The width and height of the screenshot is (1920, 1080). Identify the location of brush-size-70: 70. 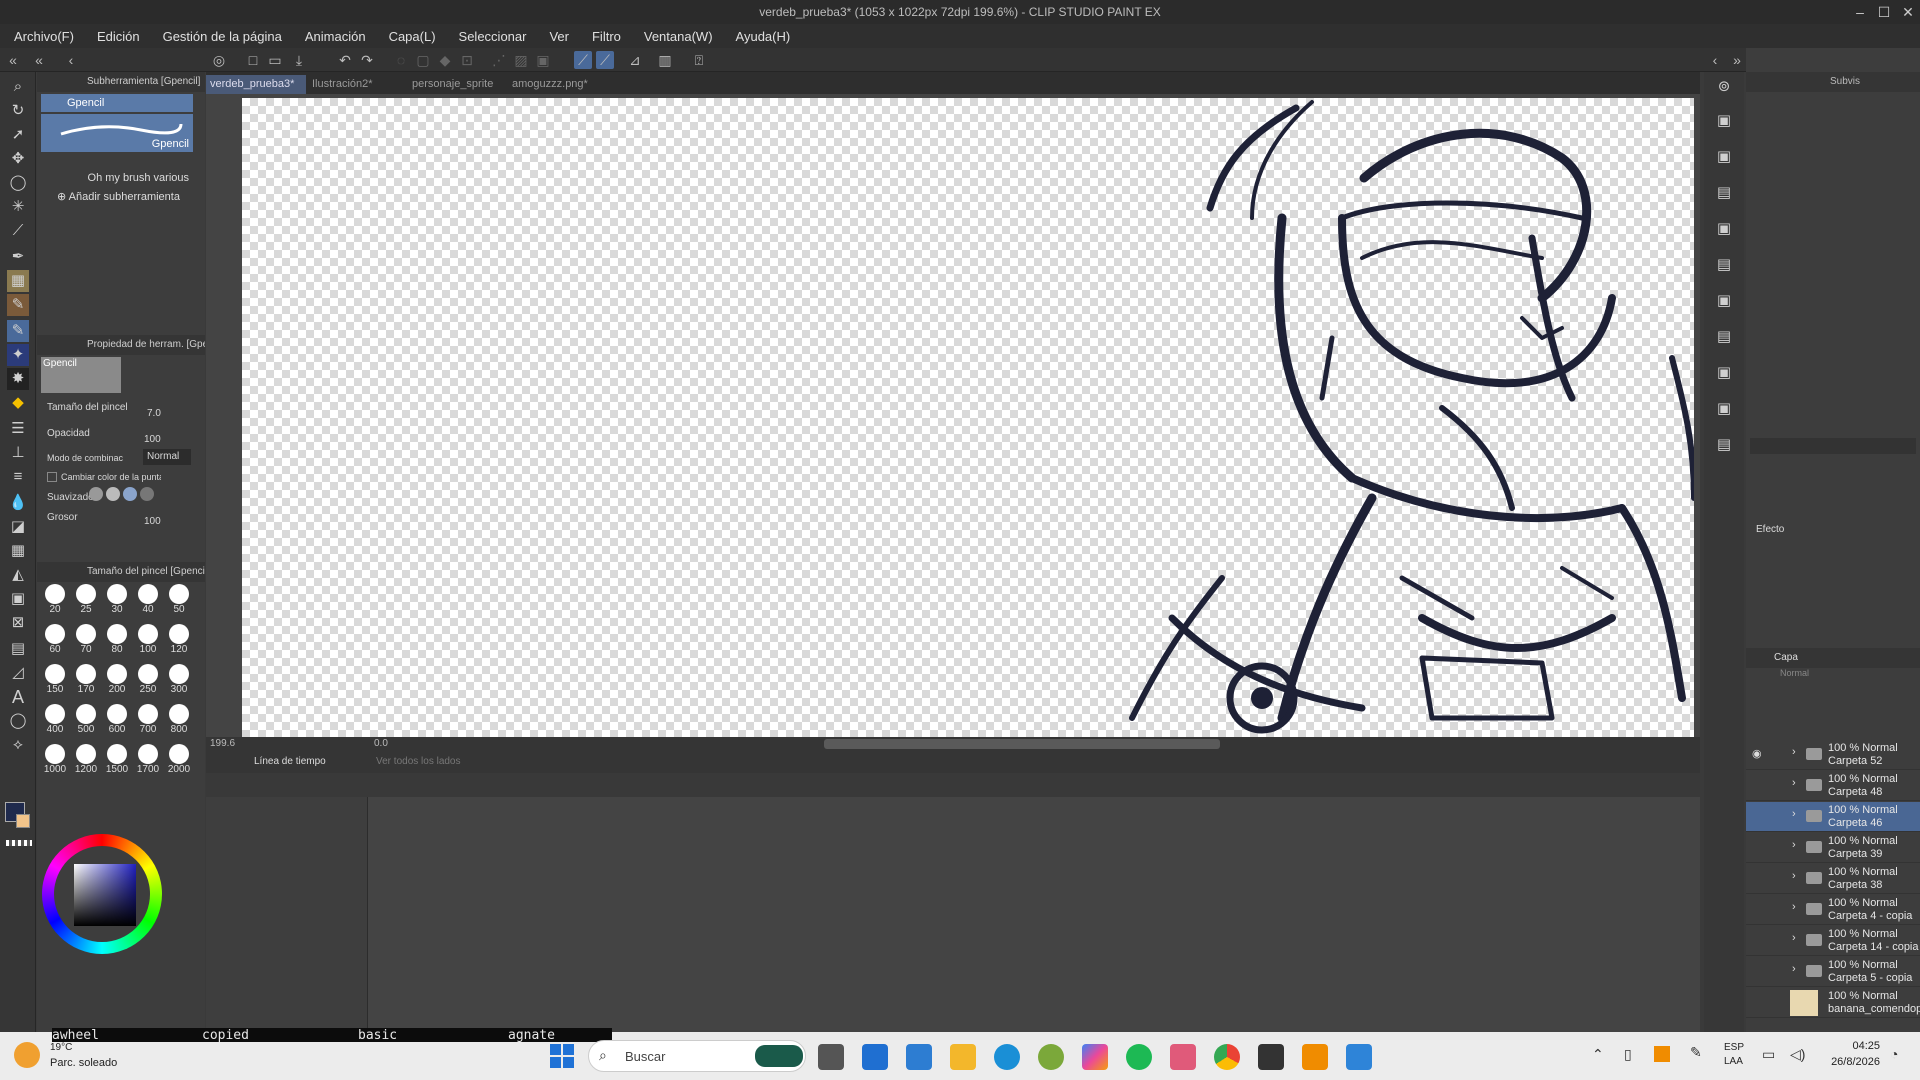
(86, 639).